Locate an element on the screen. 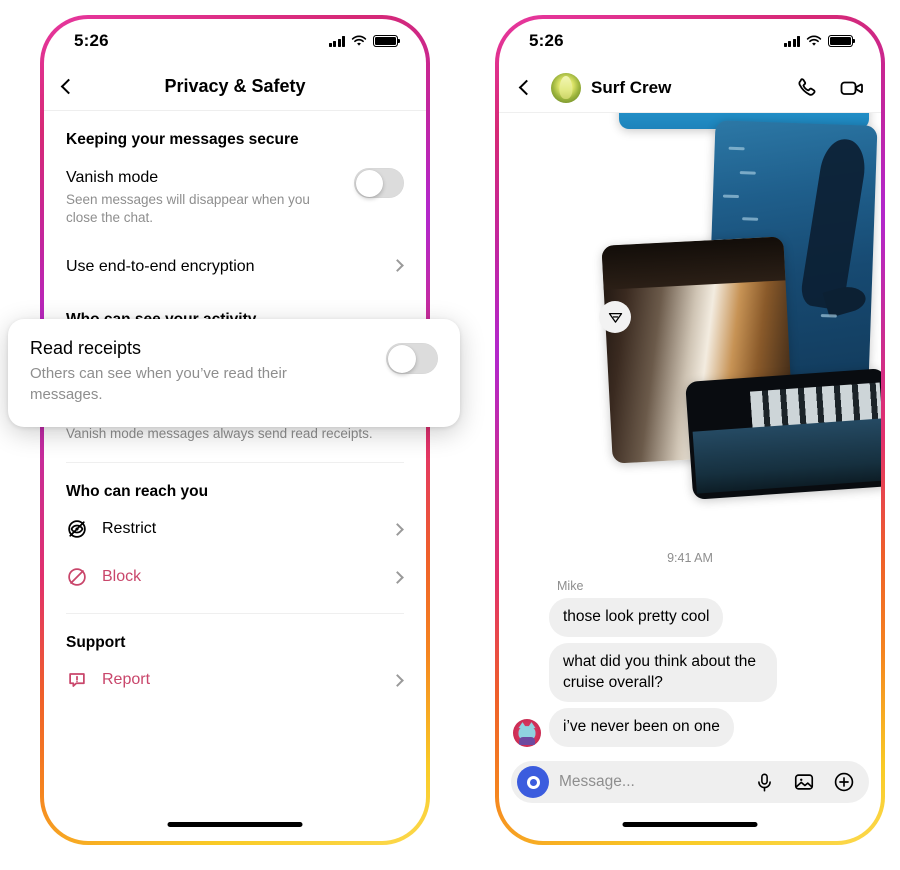 This screenshot has height=870, width=900. setting-row-encryption: Use end-to-end encryption is located at coordinates (235, 267).